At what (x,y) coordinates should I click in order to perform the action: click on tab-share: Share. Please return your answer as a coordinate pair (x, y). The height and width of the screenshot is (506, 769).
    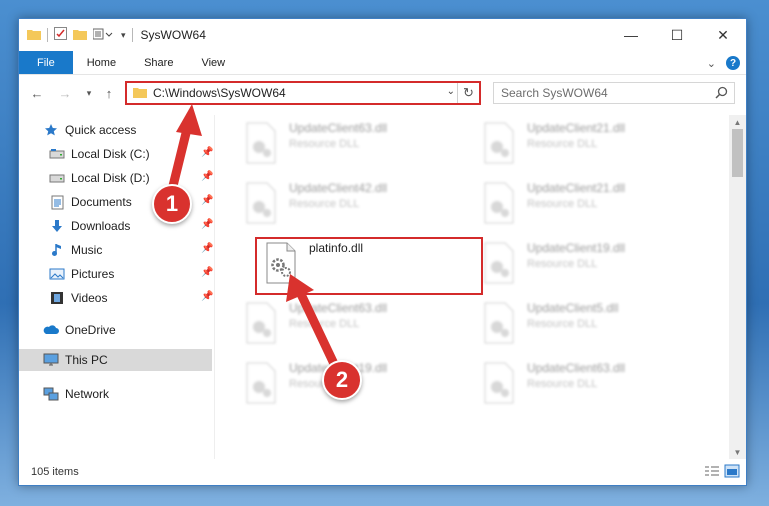
    Looking at the image, I should click on (158, 62).